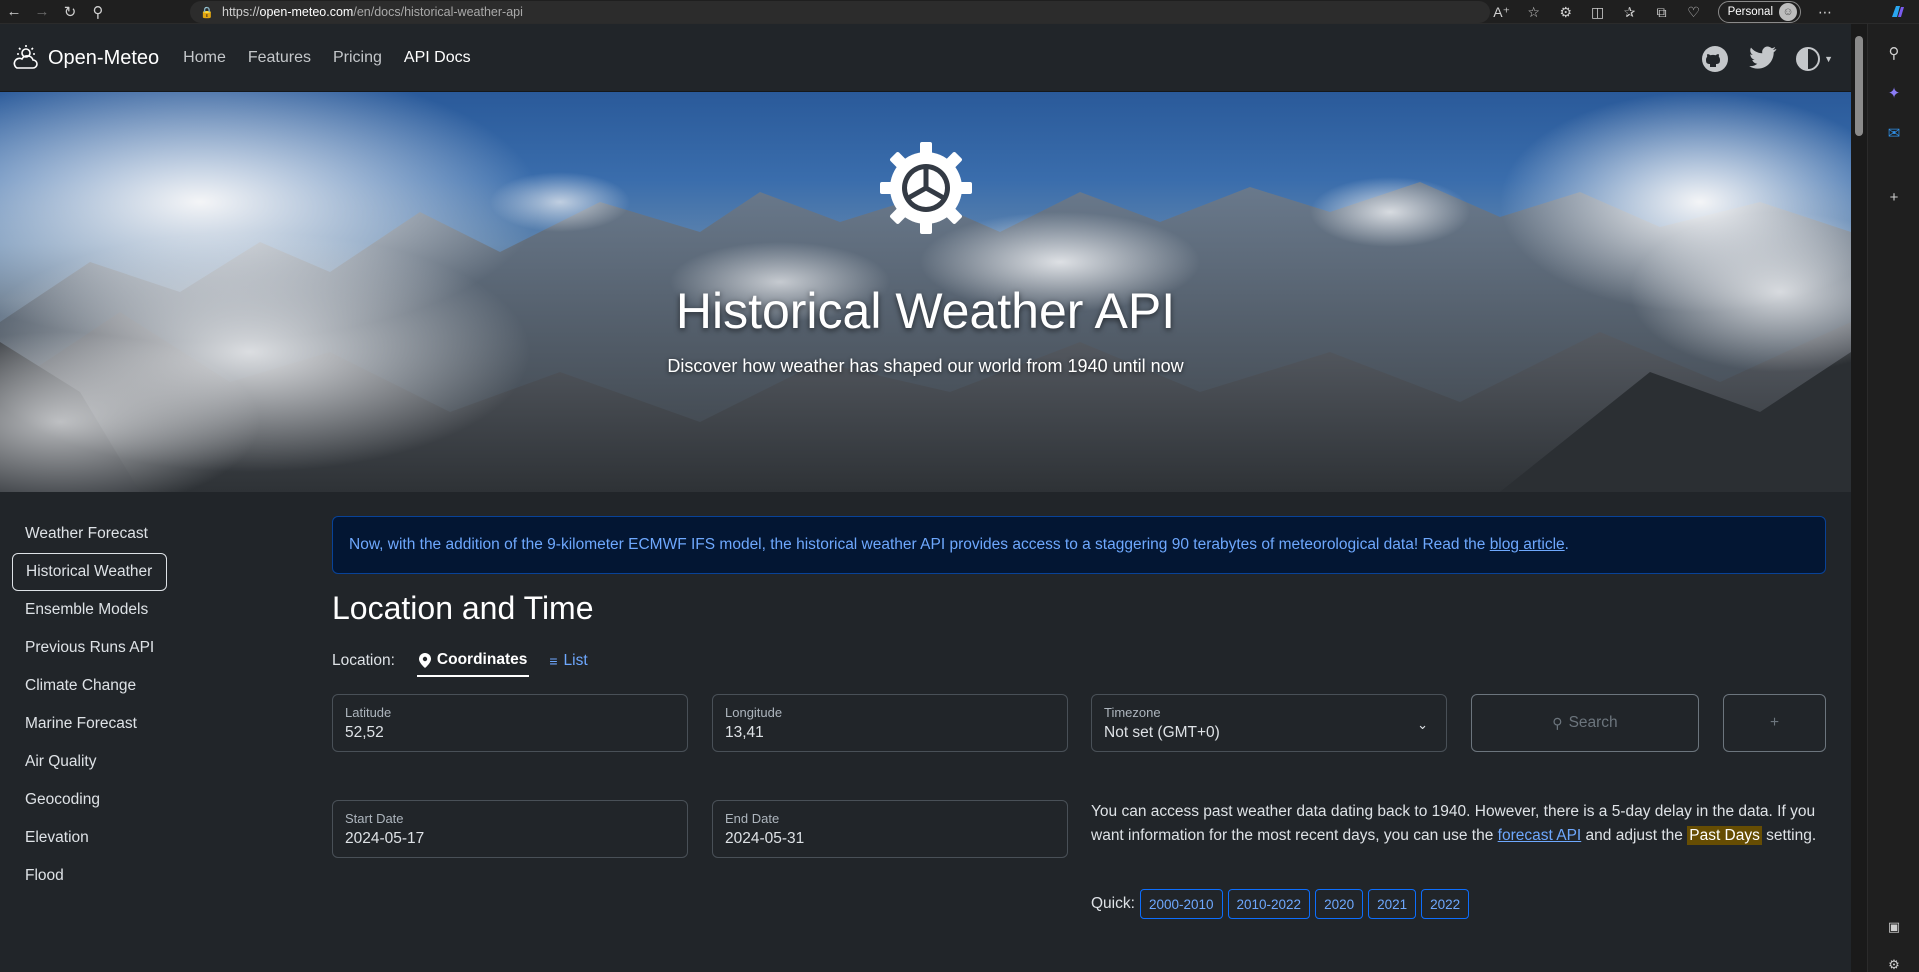 This screenshot has width=1919, height=972. I want to click on end-date-field: End Date 2024-05-31, so click(890, 829).